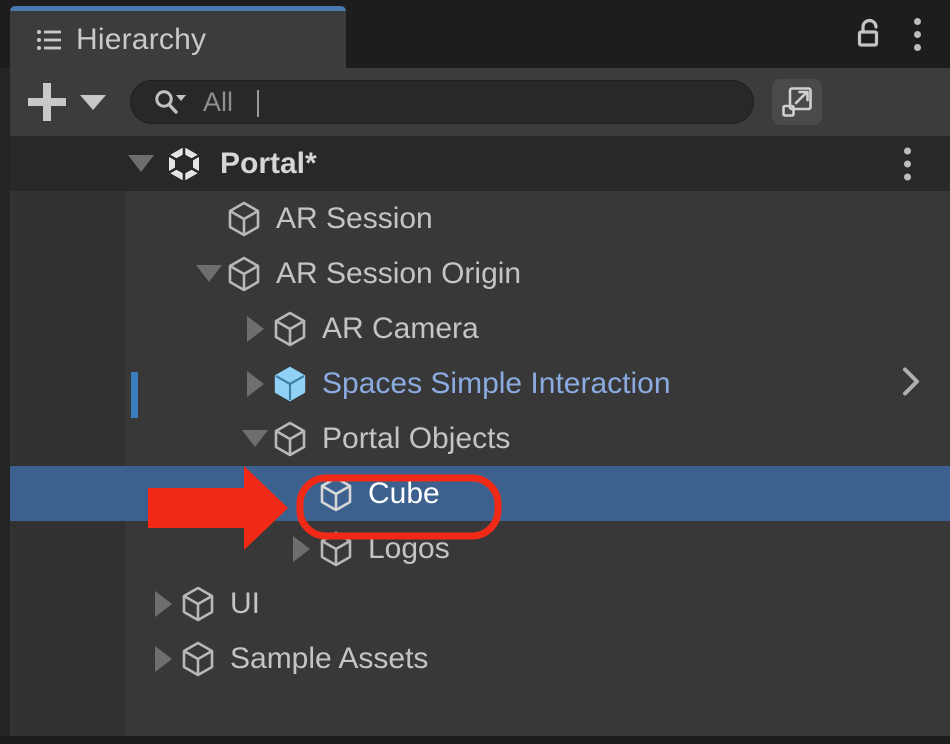  I want to click on tree-row-label: Logos, so click(409, 548).